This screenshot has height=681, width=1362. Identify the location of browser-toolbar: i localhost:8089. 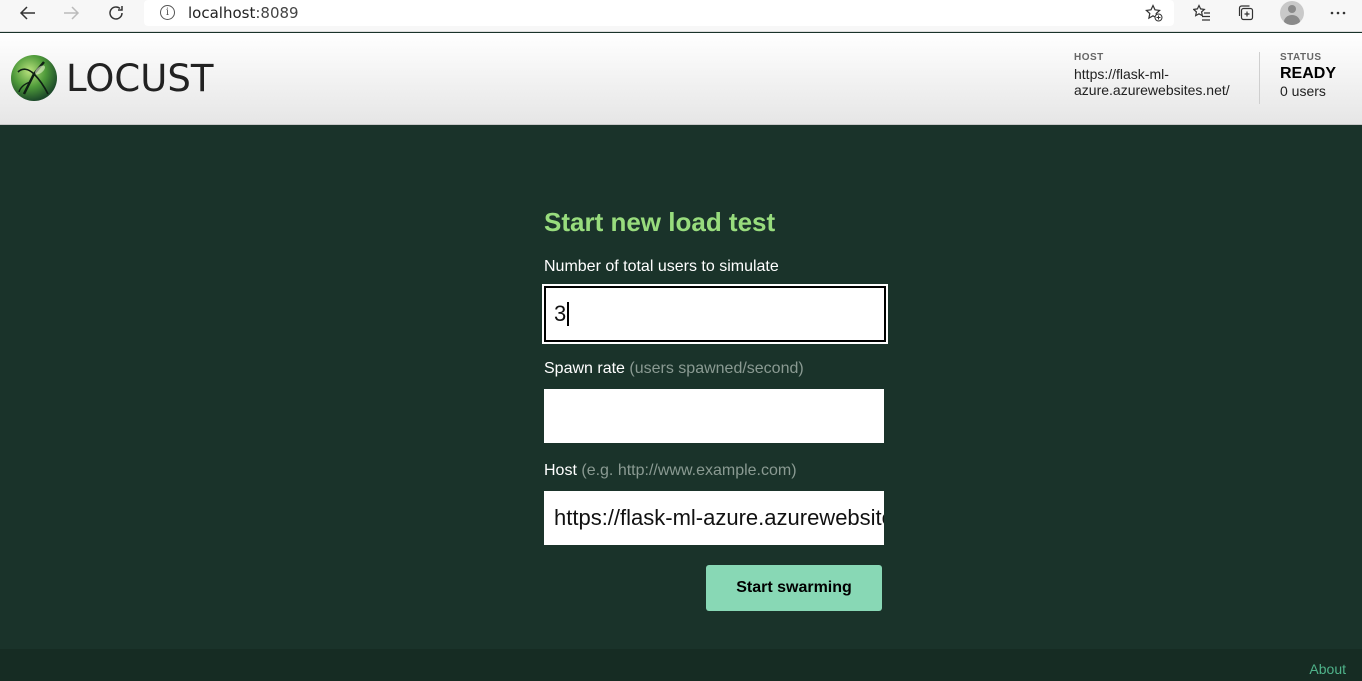
(681, 16).